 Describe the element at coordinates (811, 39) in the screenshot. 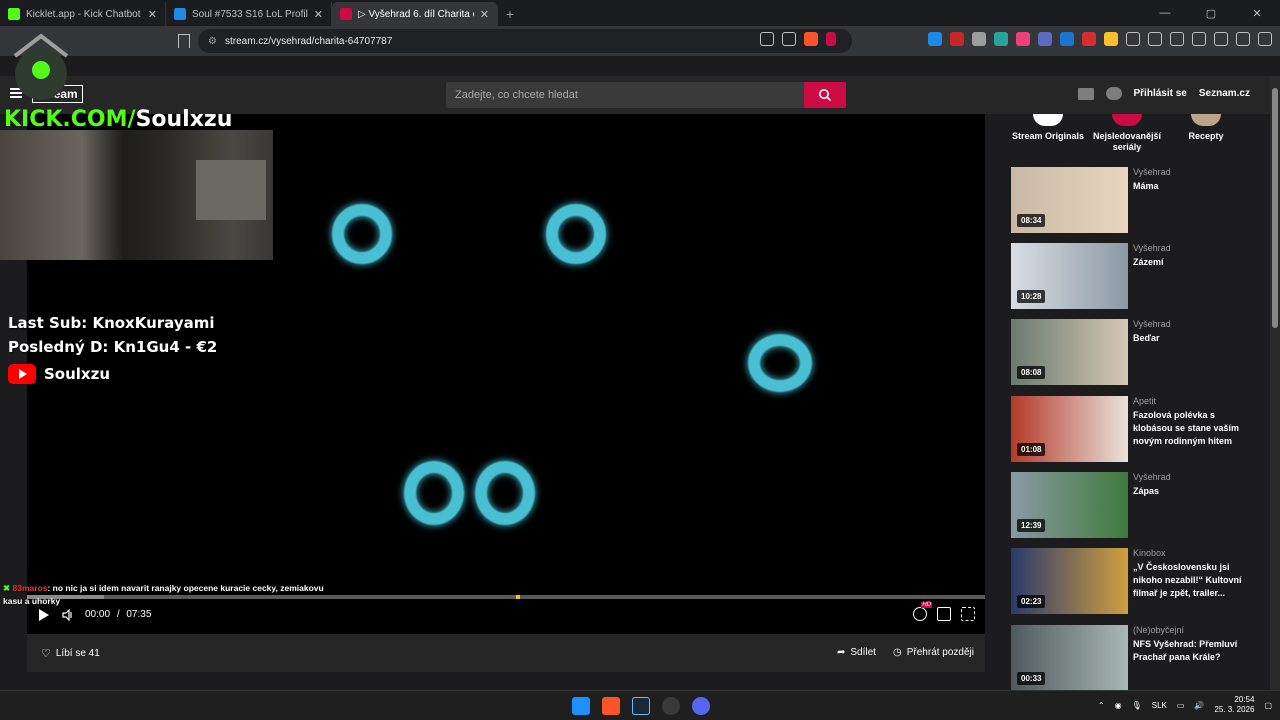

I see `brave-shields-icon` at that location.